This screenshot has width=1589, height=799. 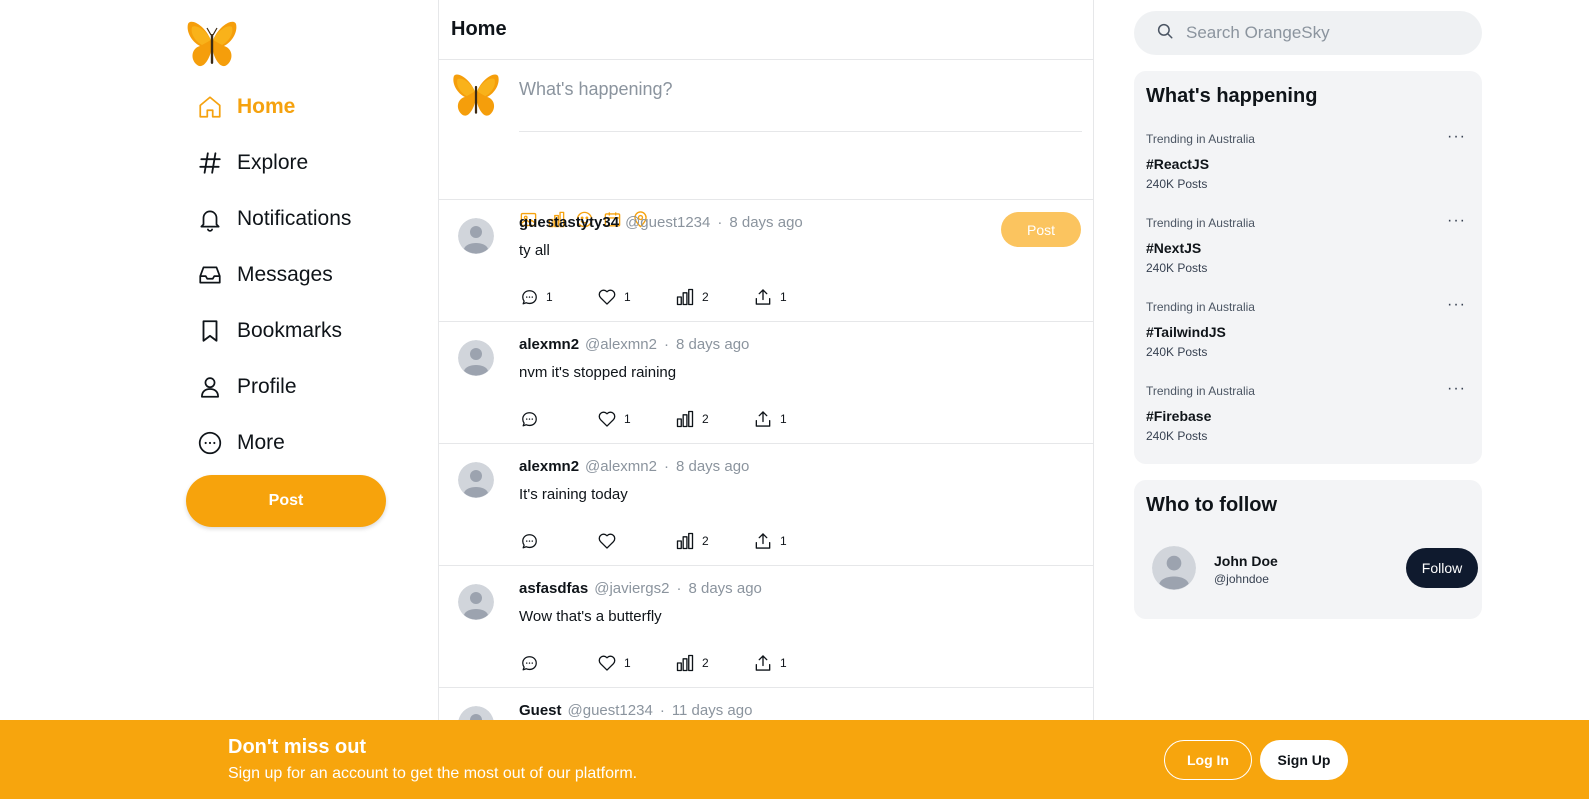 I want to click on author-name: guestastyty34, so click(x=569, y=222).